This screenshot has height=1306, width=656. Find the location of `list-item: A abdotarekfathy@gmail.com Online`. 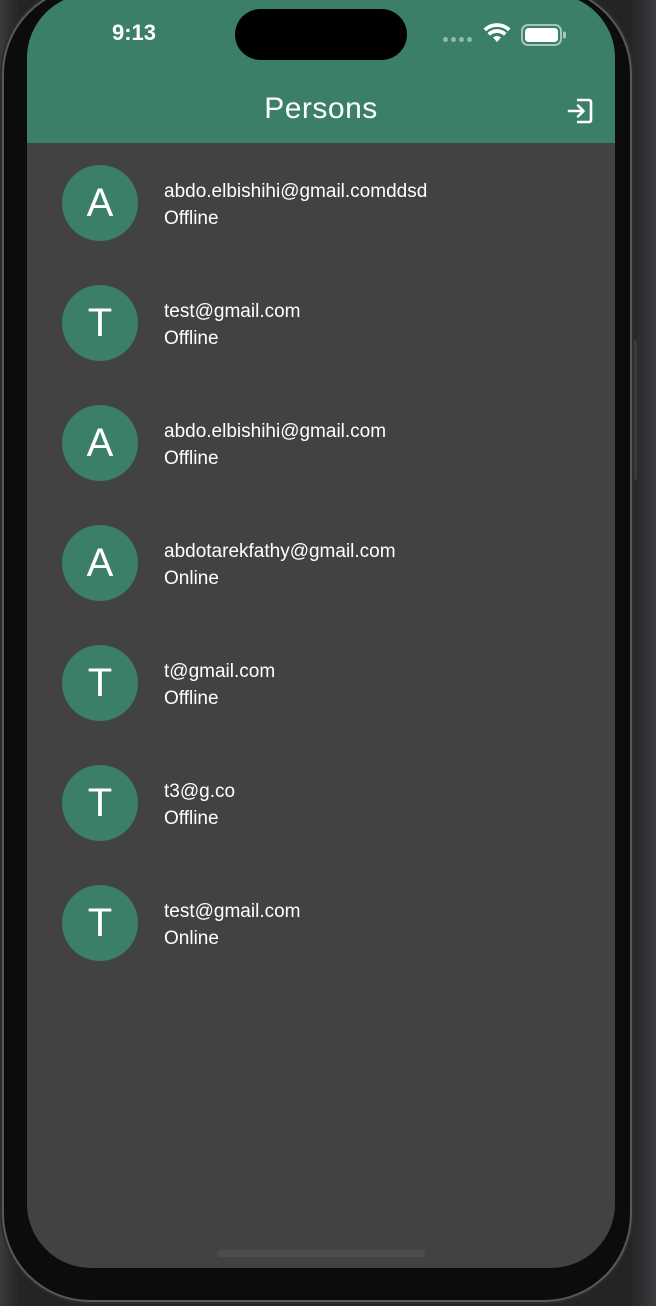

list-item: A abdotarekfathy@gmail.com Online is located at coordinates (321, 563).